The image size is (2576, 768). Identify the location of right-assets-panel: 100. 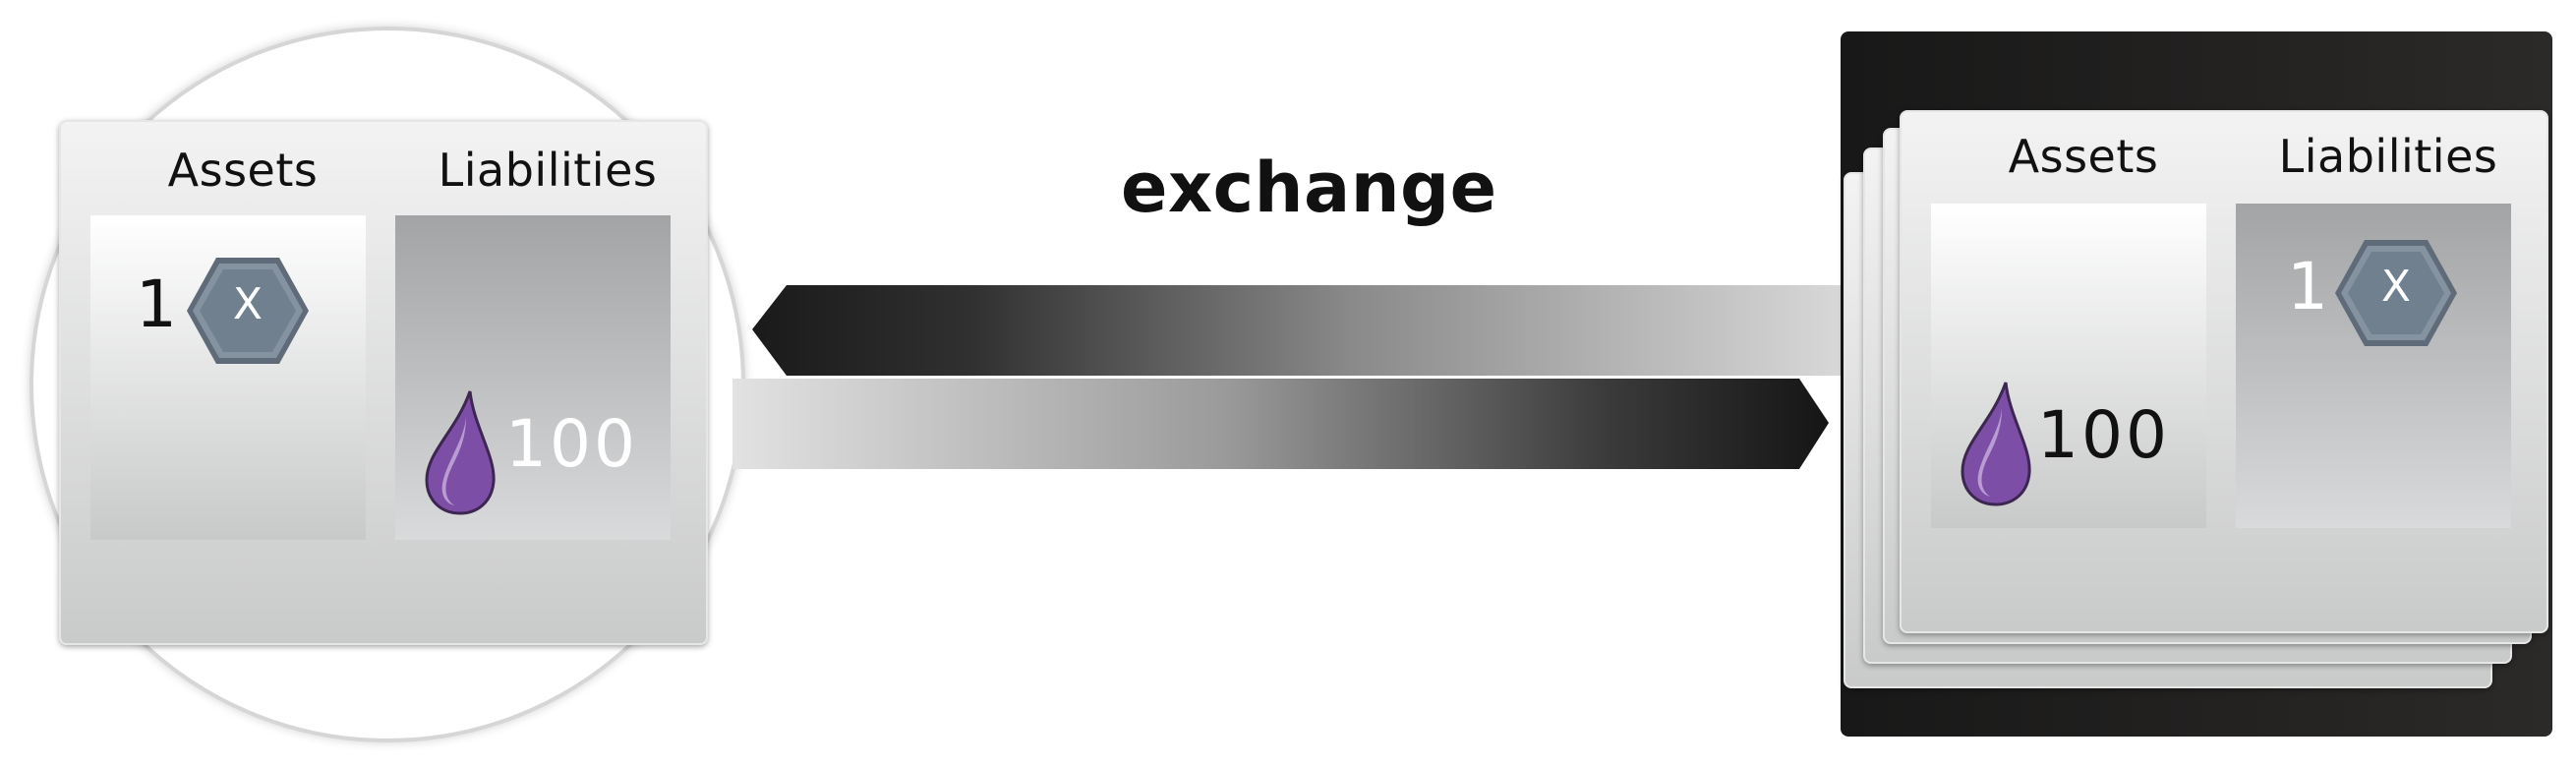
(2068, 366).